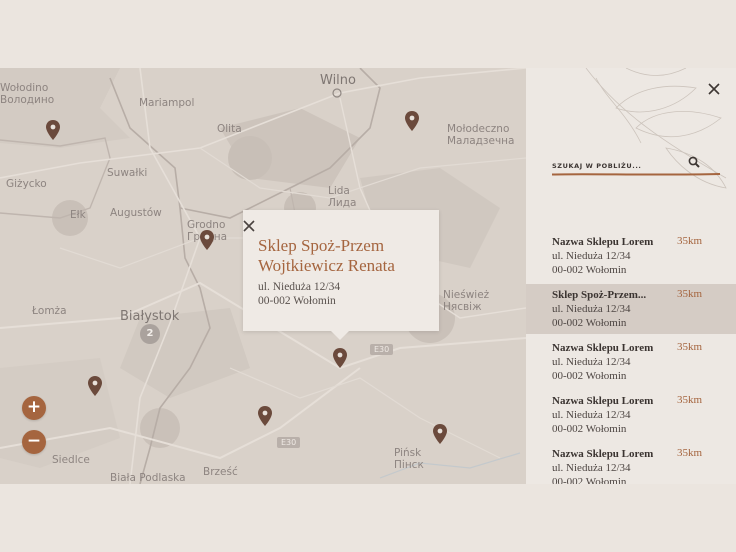  Describe the element at coordinates (136, 213) in the screenshot. I see `city-label: Augustów` at that location.